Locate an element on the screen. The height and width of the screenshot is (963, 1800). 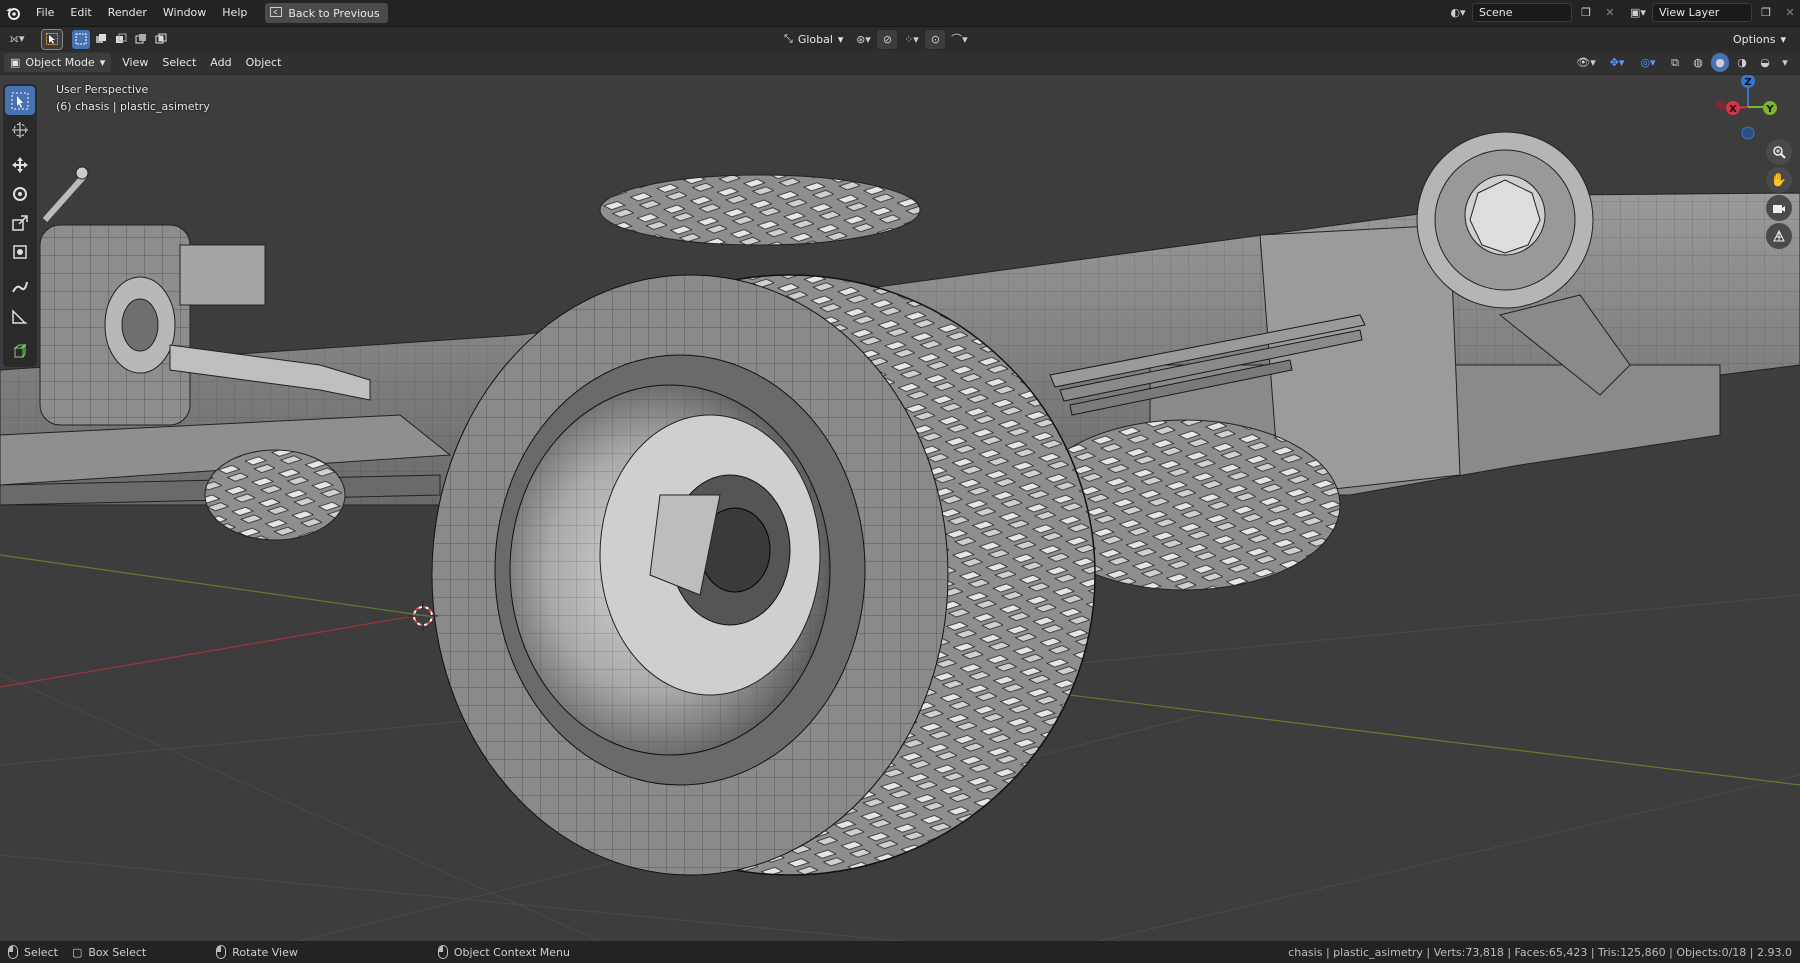
back-icon is located at coordinates (276, 13).